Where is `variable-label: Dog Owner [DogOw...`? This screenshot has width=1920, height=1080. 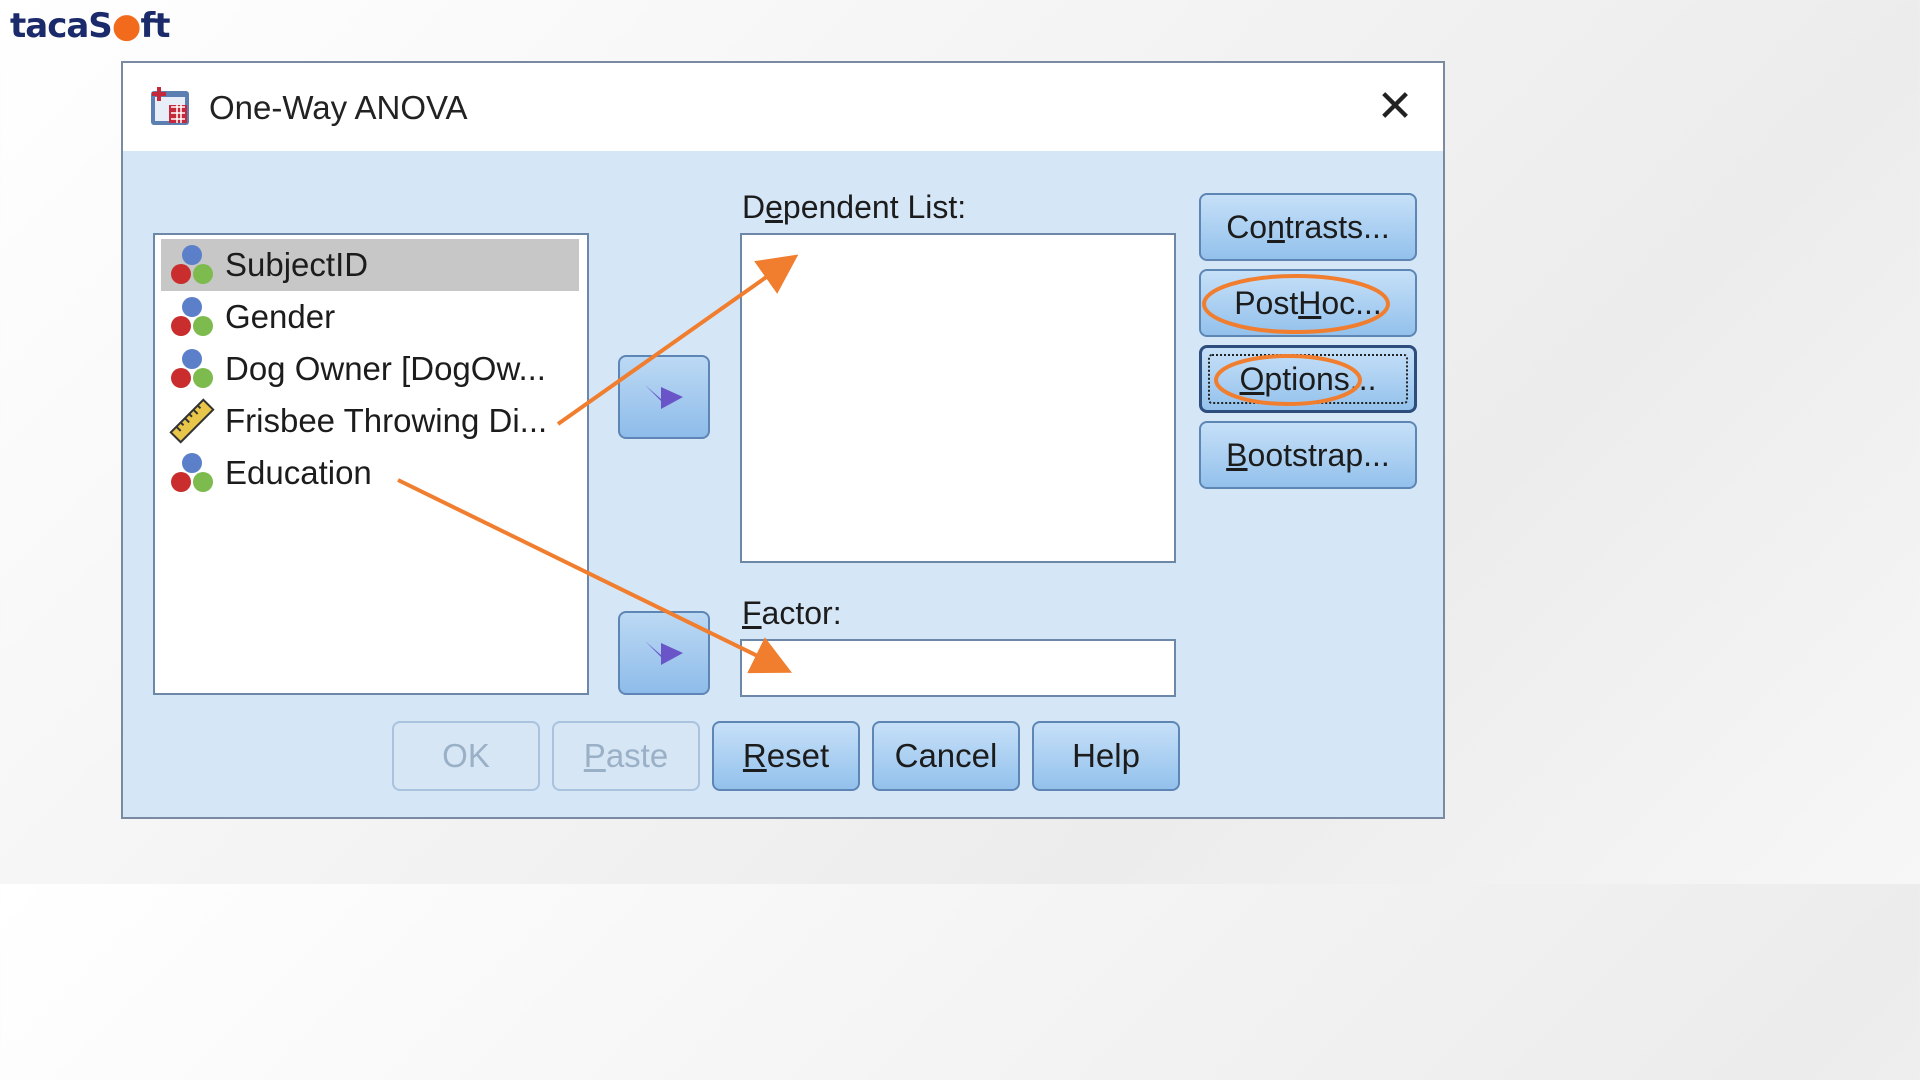 variable-label: Dog Owner [DogOw... is located at coordinates (385, 368).